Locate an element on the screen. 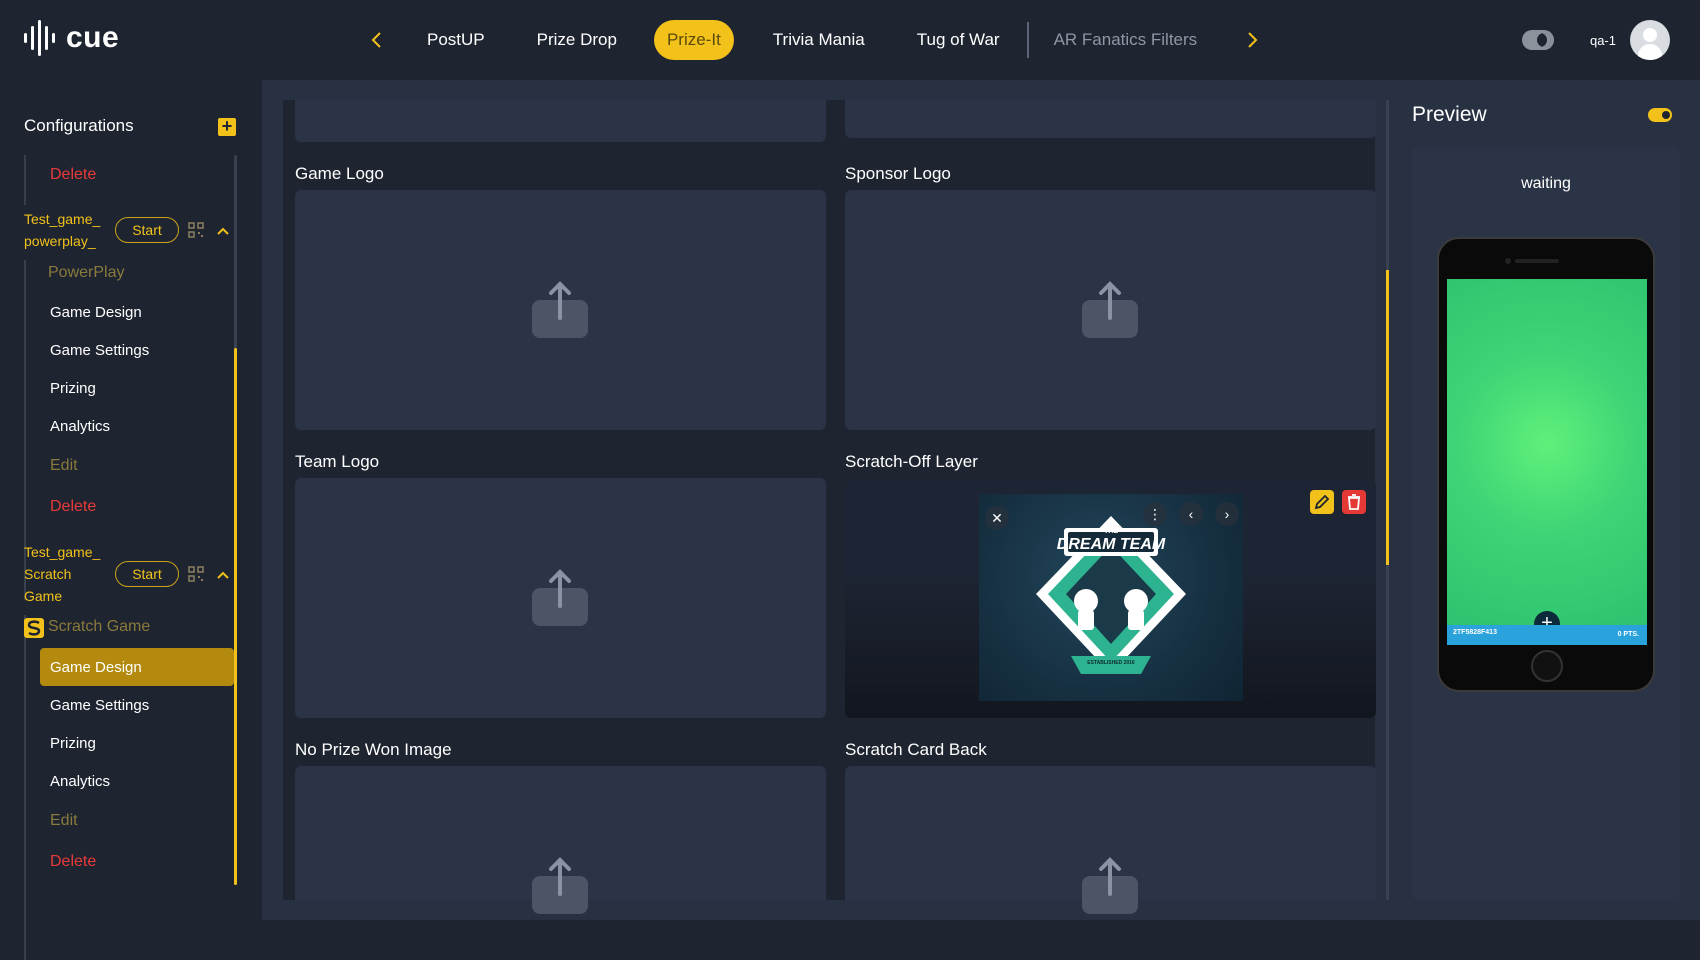  more-options-icon: ⋮ is located at coordinates (1155, 514).